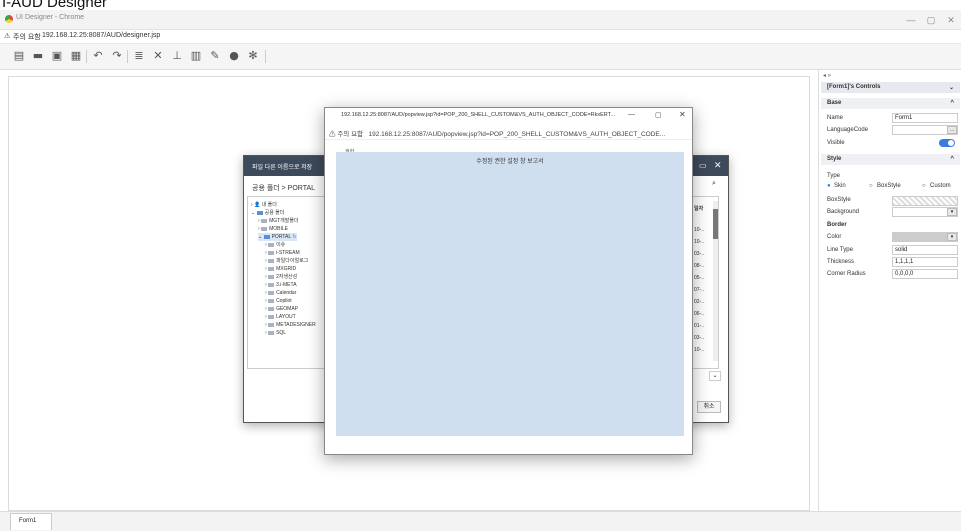  Describe the element at coordinates (101, 35) in the screenshot. I see `url-text: 192.168.12.25:8087/AUD/designer.jsp` at that location.